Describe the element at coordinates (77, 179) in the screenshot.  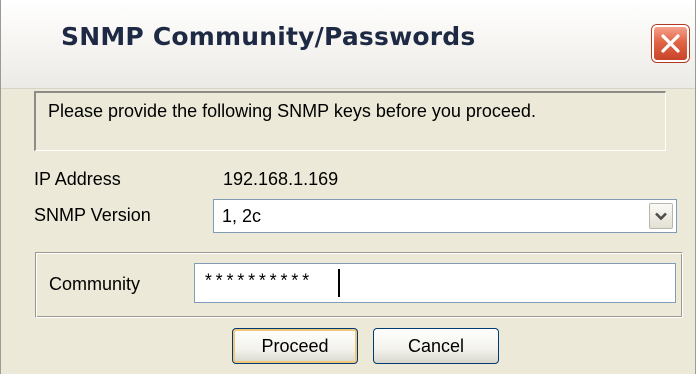
I see `ip-address-label: IP Address` at that location.